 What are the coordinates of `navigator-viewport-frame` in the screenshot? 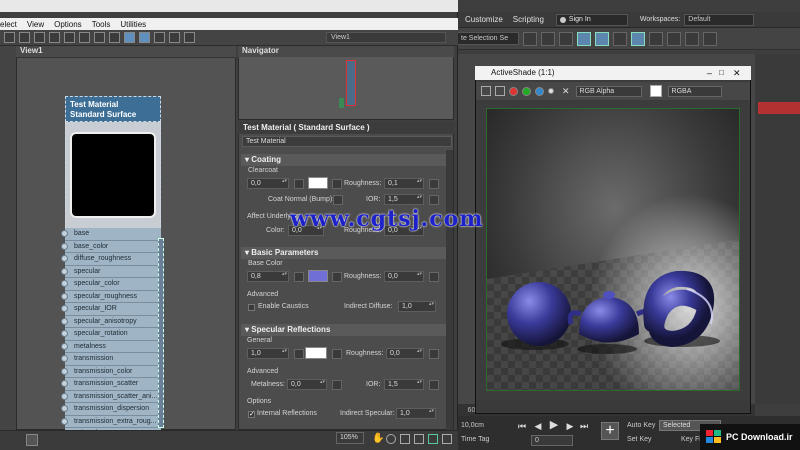 It's located at (351, 83).